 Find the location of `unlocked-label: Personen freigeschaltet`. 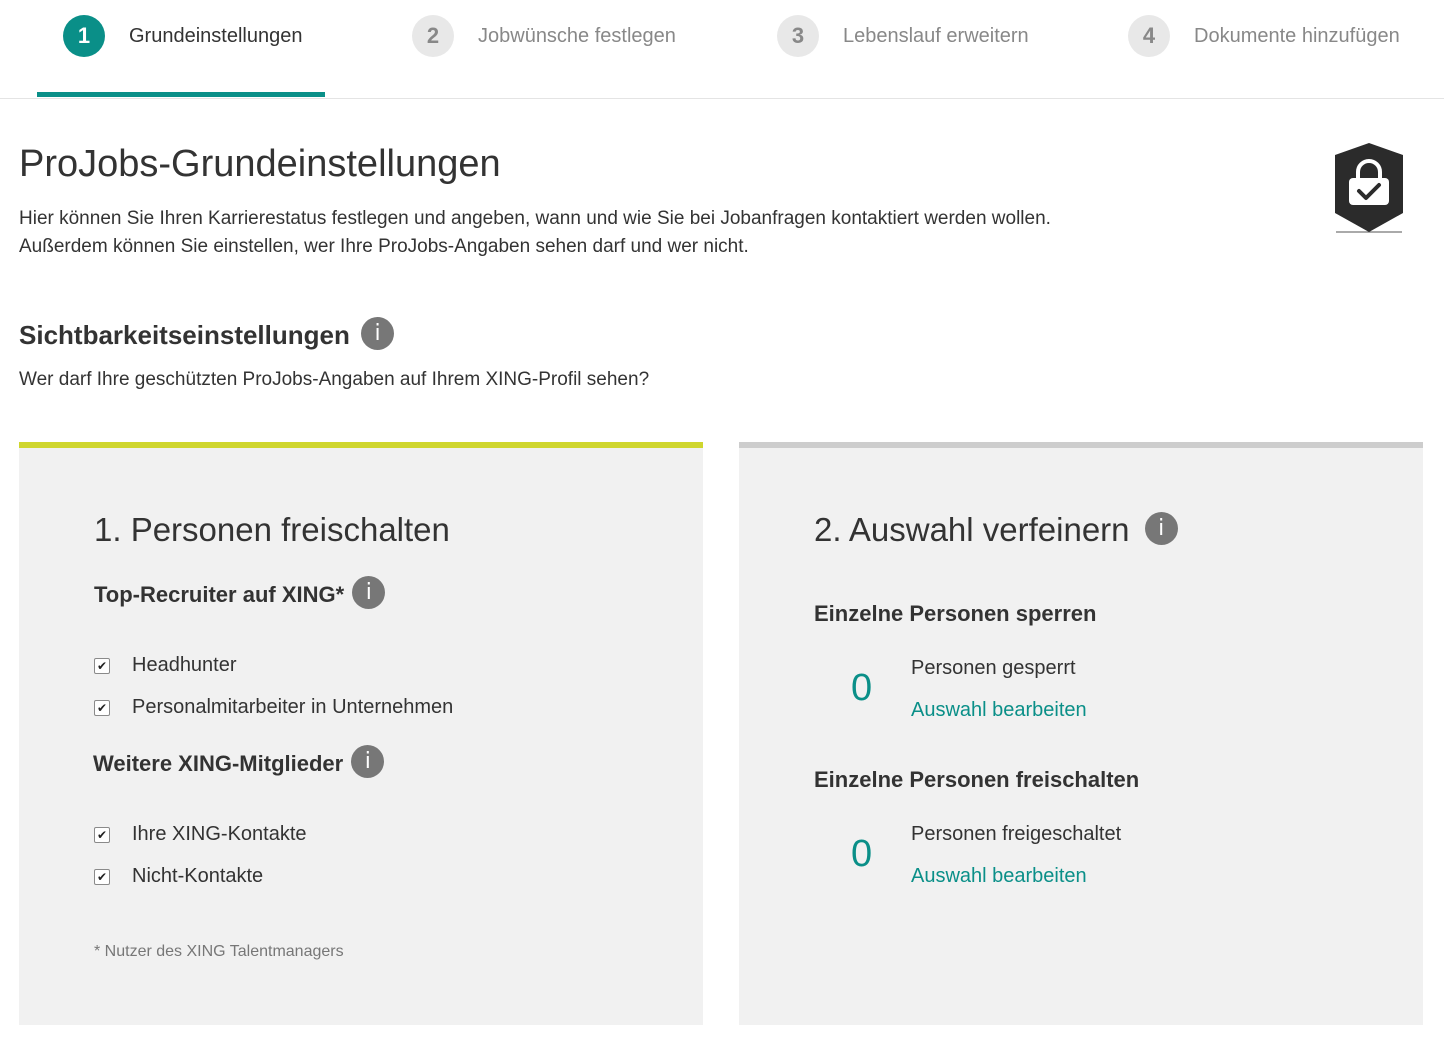

unlocked-label: Personen freigeschaltet is located at coordinates (1016, 834).